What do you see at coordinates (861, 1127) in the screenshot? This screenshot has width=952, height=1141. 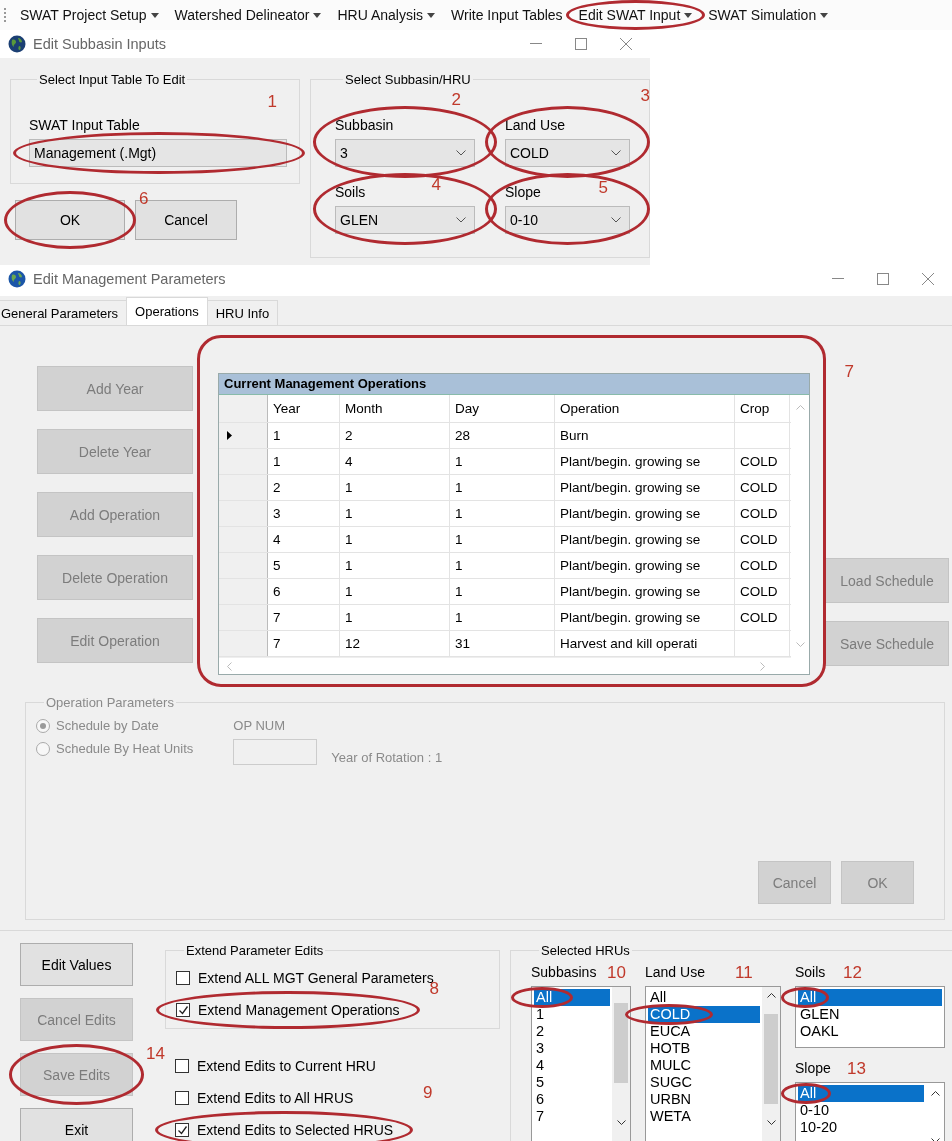 I see `list-item: 10-20` at bounding box center [861, 1127].